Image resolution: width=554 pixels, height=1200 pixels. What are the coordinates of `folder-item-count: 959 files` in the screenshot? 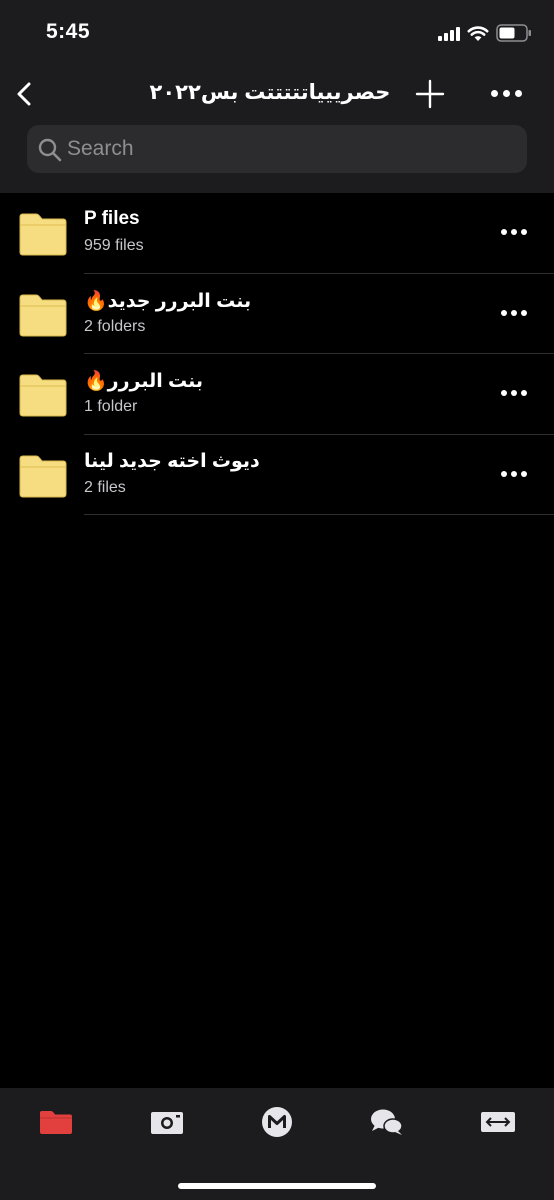 It's located at (114, 245).